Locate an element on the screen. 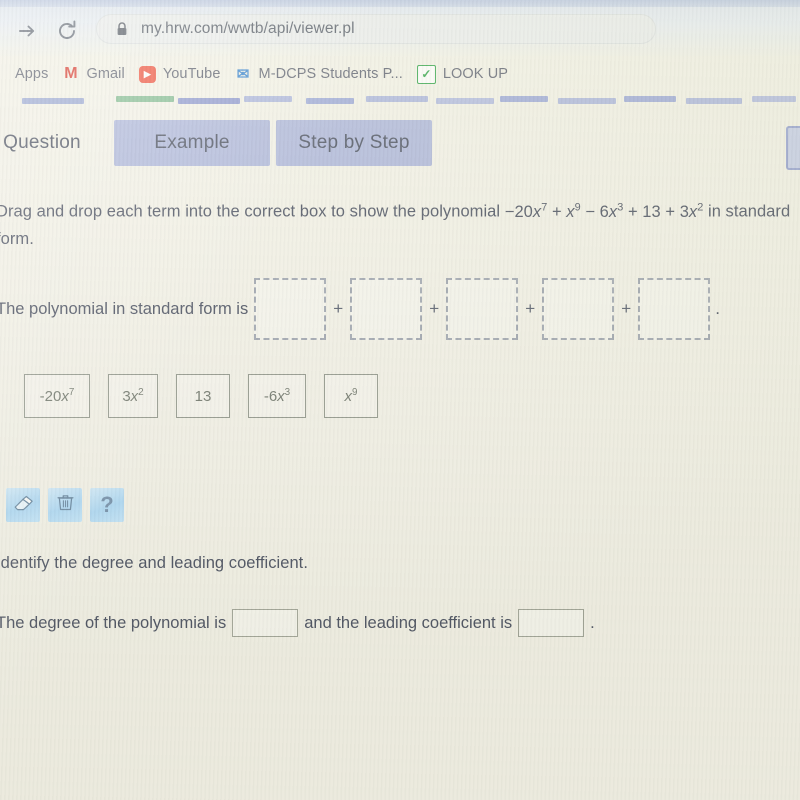 This screenshot has width=800, height=800. bookmark-lookup: ✓ LOOK UP is located at coordinates (462, 74).